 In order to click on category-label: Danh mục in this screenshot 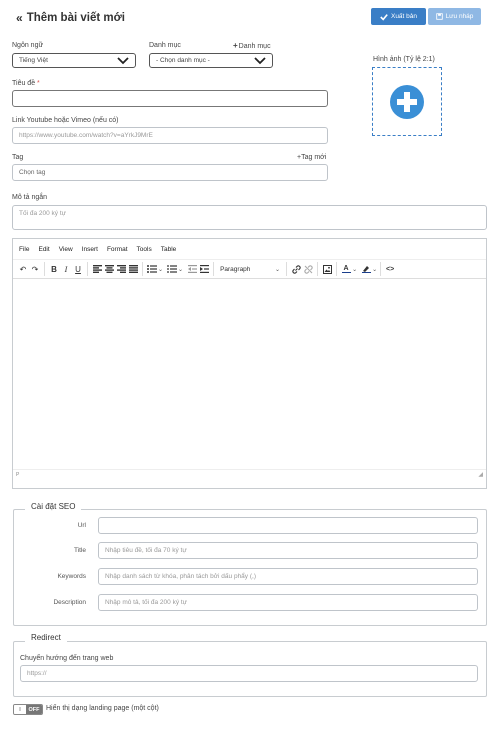, I will do `click(165, 45)`.